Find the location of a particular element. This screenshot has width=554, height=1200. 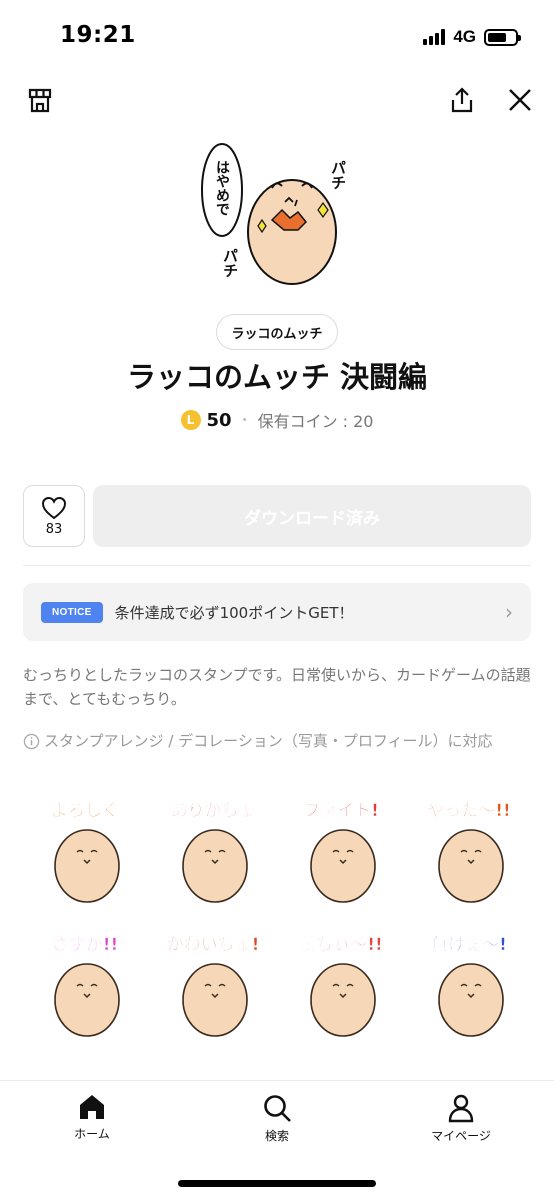

like-button: 83 is located at coordinates (54, 516).